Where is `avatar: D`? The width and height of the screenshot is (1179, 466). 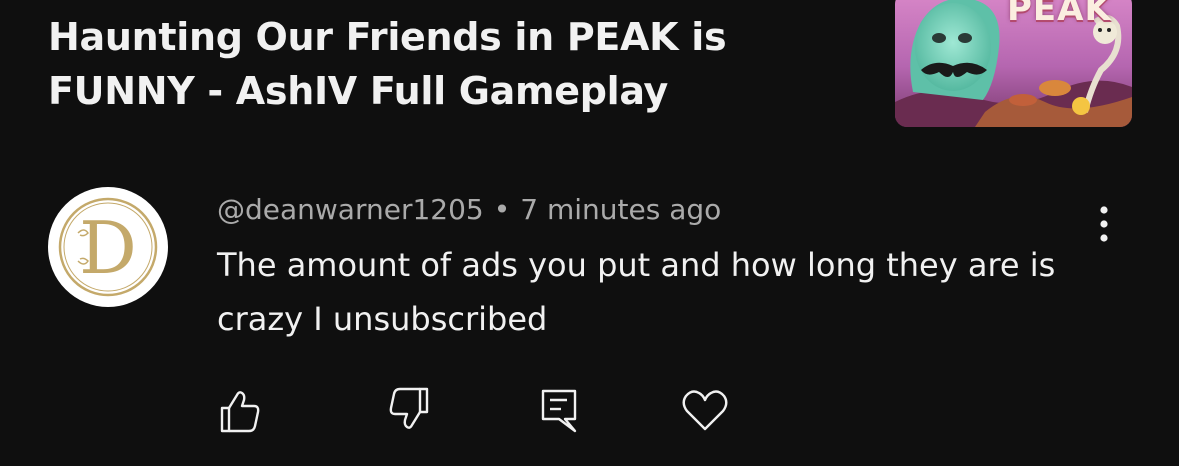
avatar: D is located at coordinates (108, 247).